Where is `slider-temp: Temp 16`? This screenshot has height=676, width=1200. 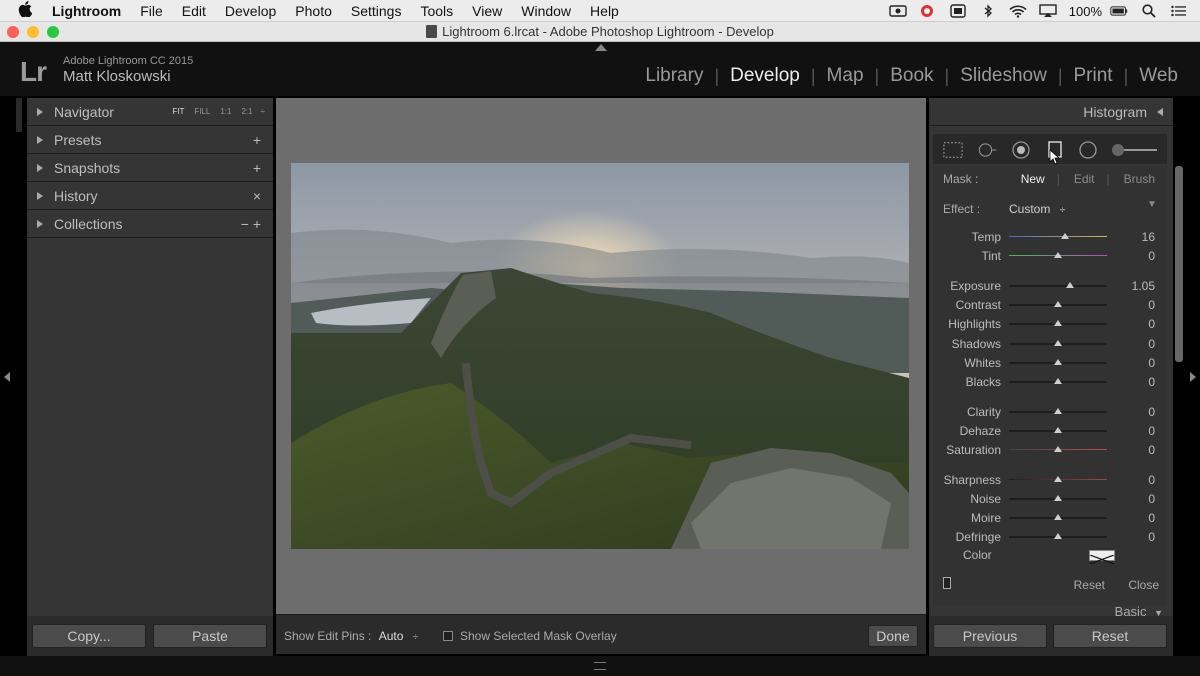 slider-temp: Temp 16 is located at coordinates (1050, 236).